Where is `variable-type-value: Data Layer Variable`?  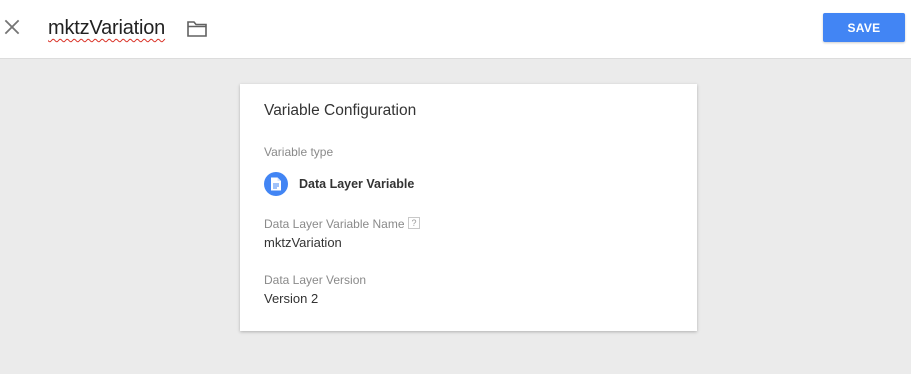
variable-type-value: Data Layer Variable is located at coordinates (357, 184).